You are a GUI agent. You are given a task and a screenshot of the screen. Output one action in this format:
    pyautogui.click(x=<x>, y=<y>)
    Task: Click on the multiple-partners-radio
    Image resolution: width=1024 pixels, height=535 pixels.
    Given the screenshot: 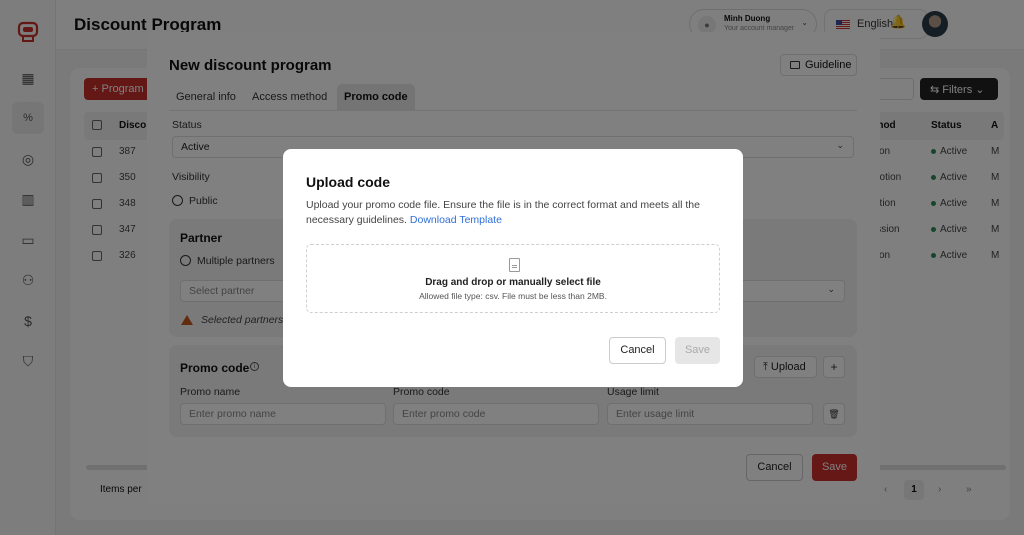 What is the action you would take?
    pyautogui.click(x=185, y=260)
    